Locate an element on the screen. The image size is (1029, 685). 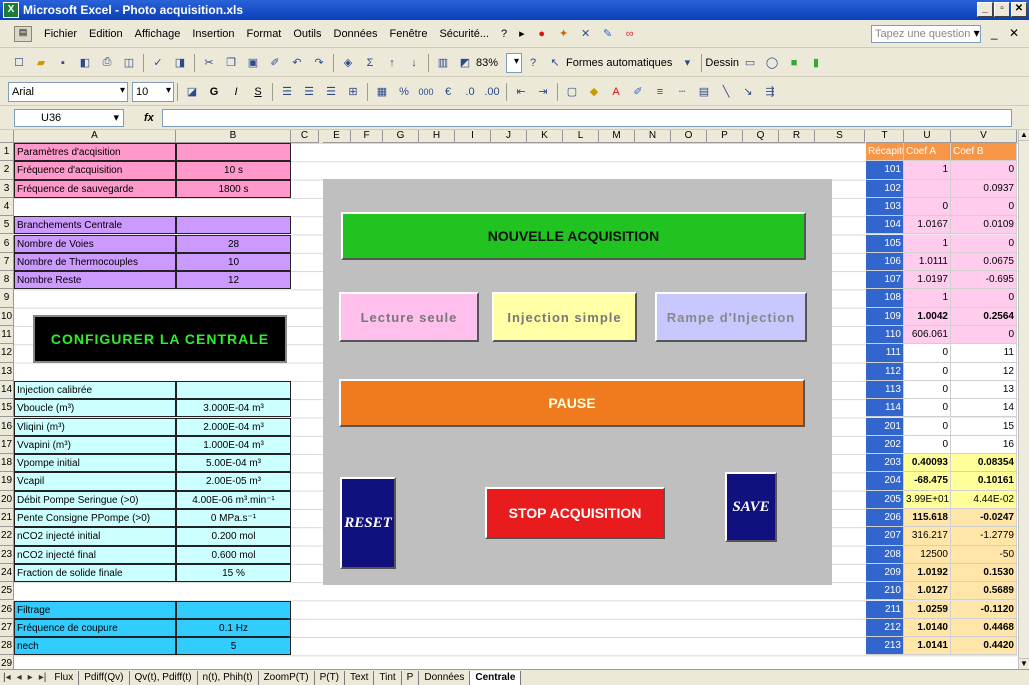
channel-cell: 206 is located at coordinates (885, 518).